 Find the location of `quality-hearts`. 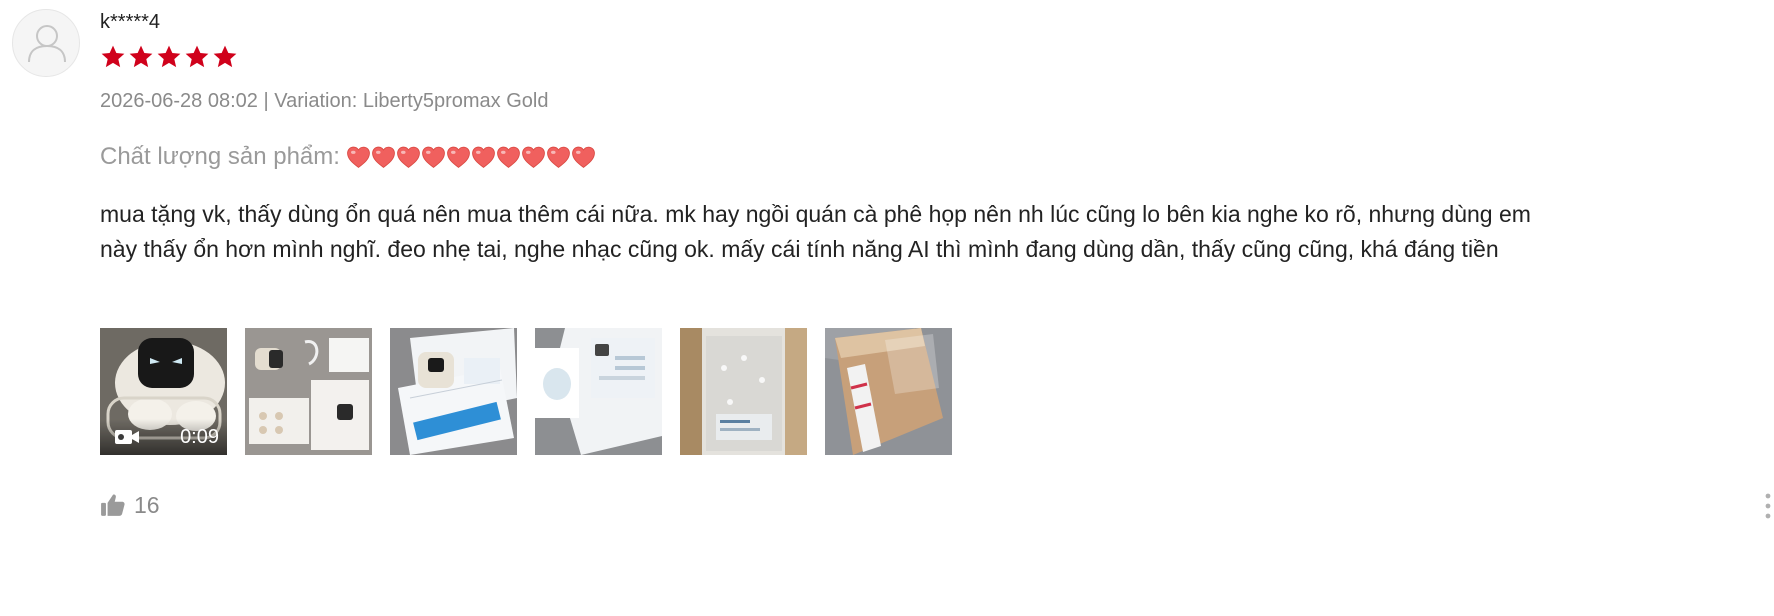

quality-hearts is located at coordinates (471, 157).